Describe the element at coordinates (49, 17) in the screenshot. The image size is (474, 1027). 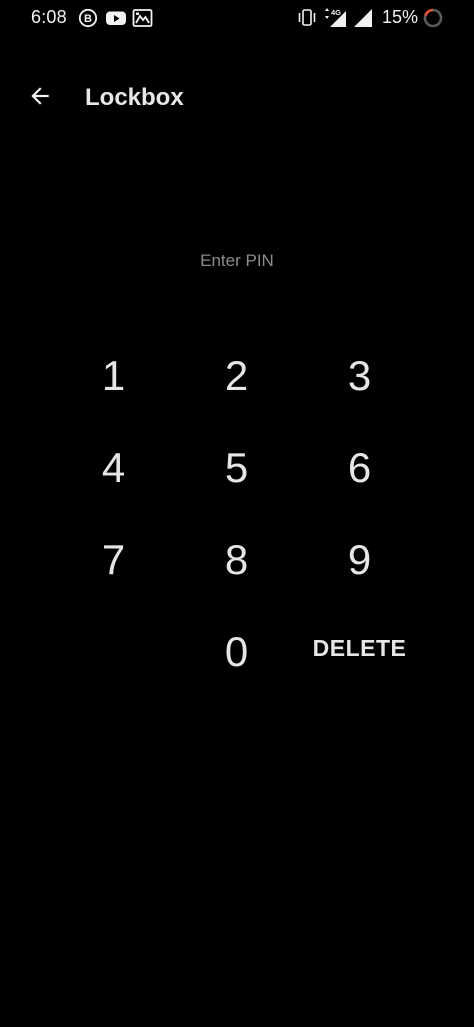
I see `status-time: 6:08` at that location.